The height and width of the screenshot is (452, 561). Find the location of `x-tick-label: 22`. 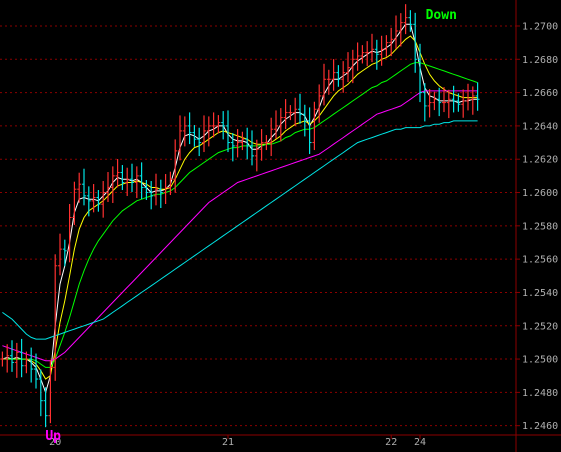

x-tick-label: 22 is located at coordinates (391, 442).